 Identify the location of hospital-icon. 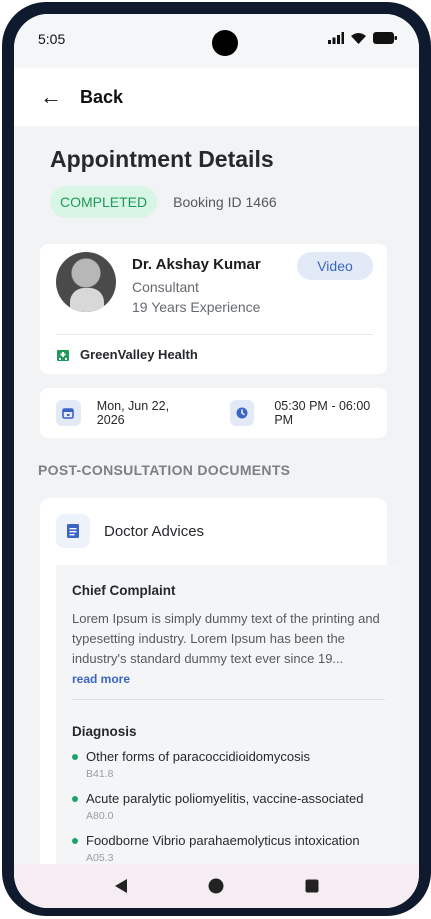
(63, 355).